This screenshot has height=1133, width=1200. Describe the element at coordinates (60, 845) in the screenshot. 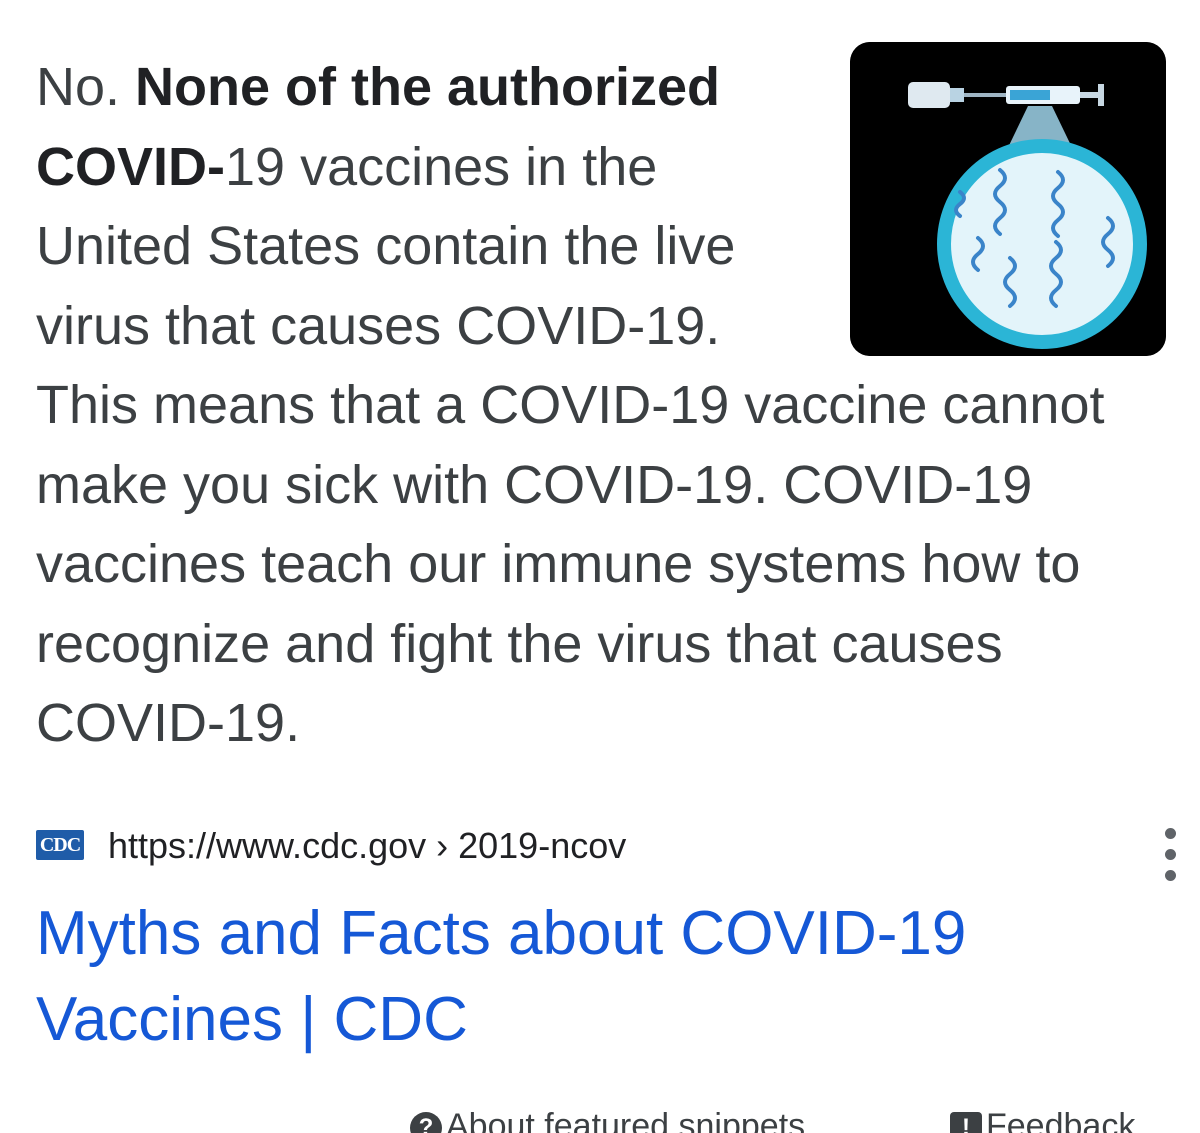

I see `cdc-favicon-icon: CDC` at that location.